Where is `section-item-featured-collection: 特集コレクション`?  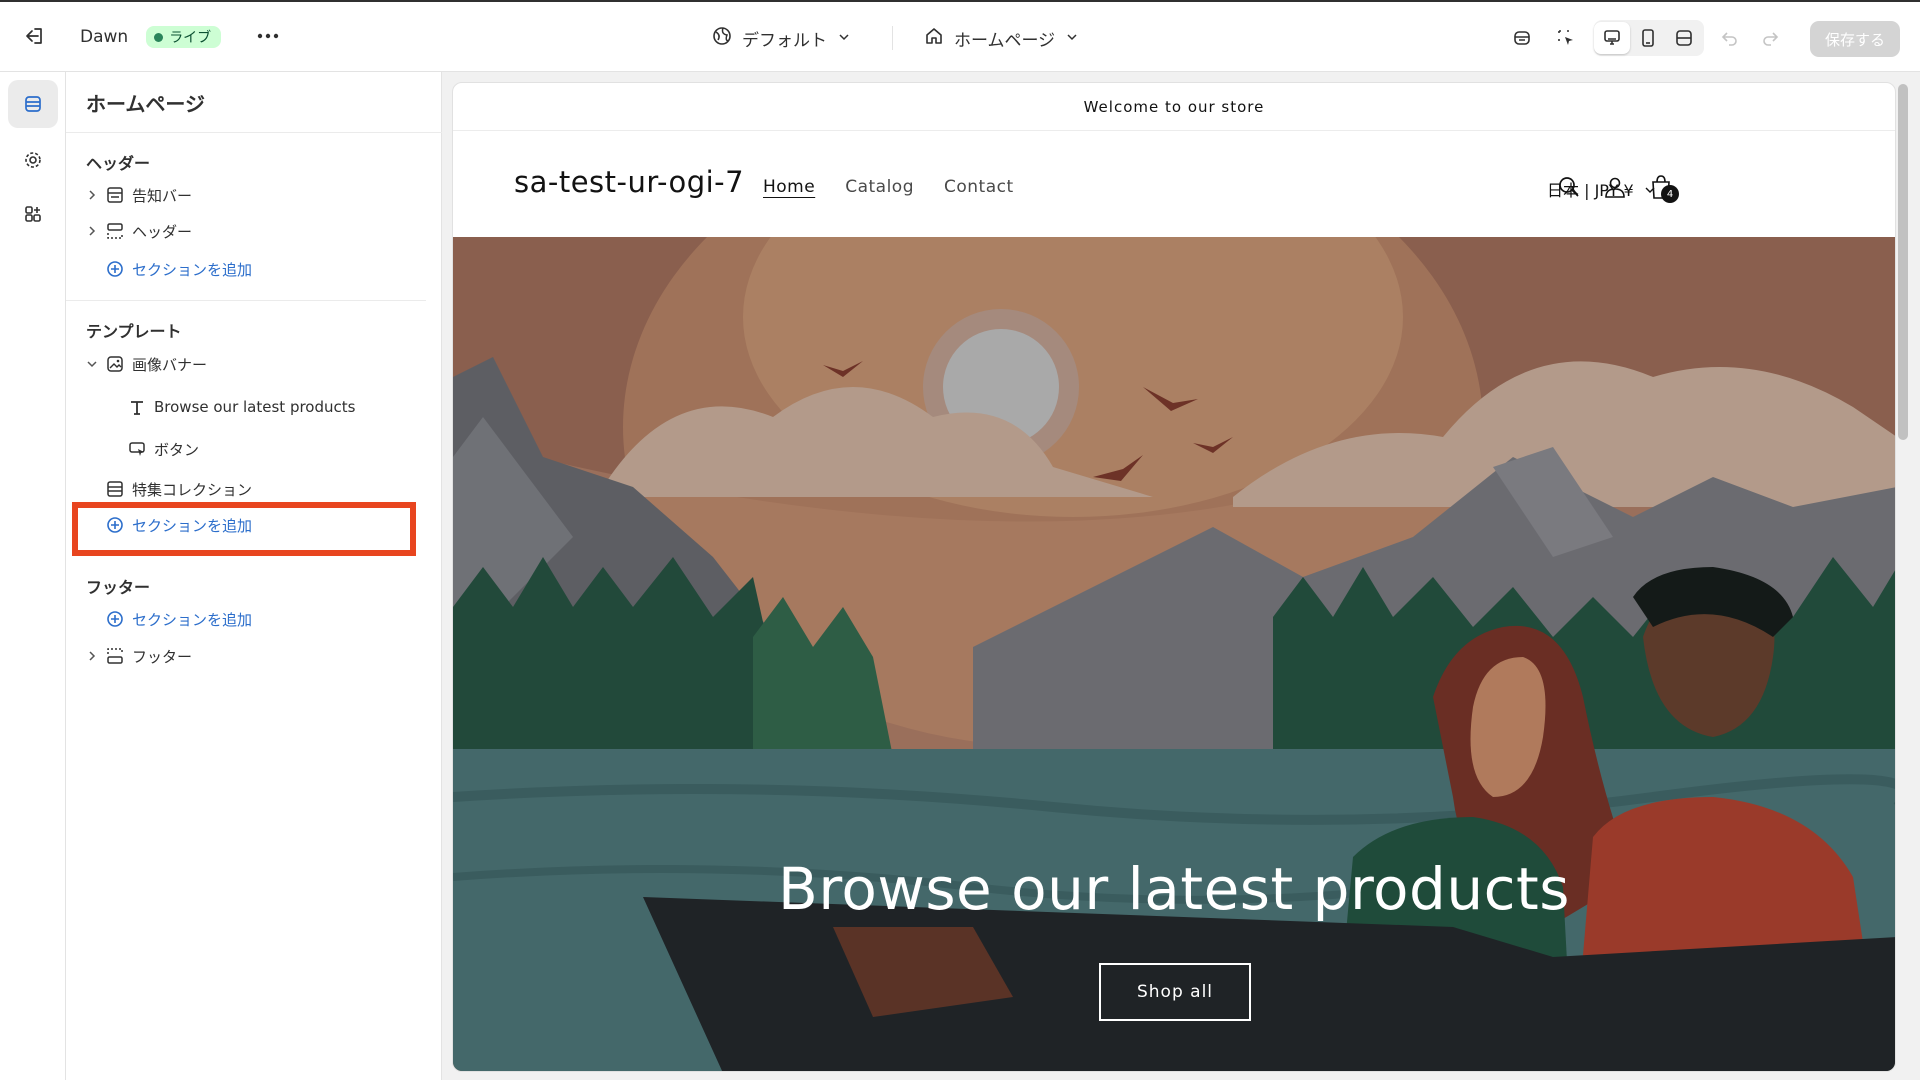
section-item-featured-collection: 特集コレクション is located at coordinates (159, 489).